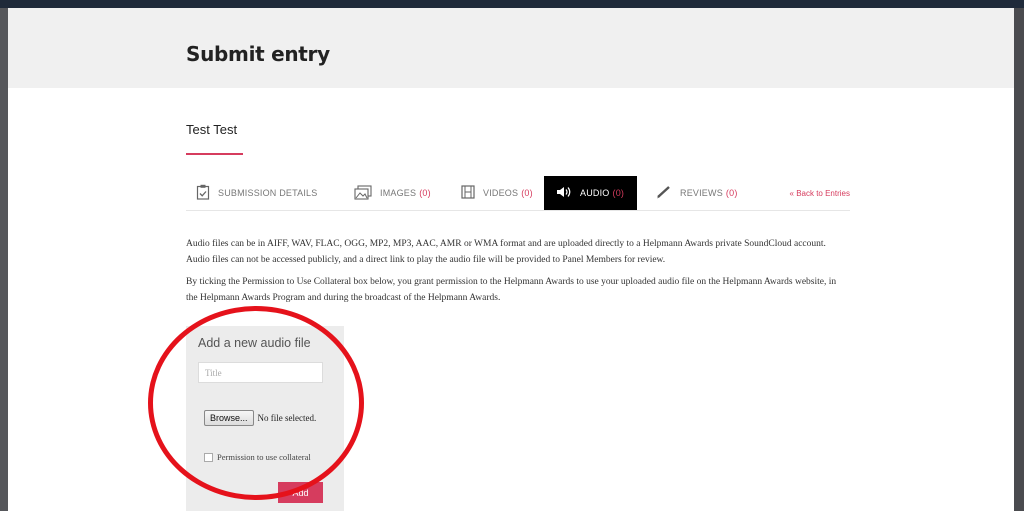  Describe the element at coordinates (701, 193) in the screenshot. I see `tab-label: REVIEWS` at that location.